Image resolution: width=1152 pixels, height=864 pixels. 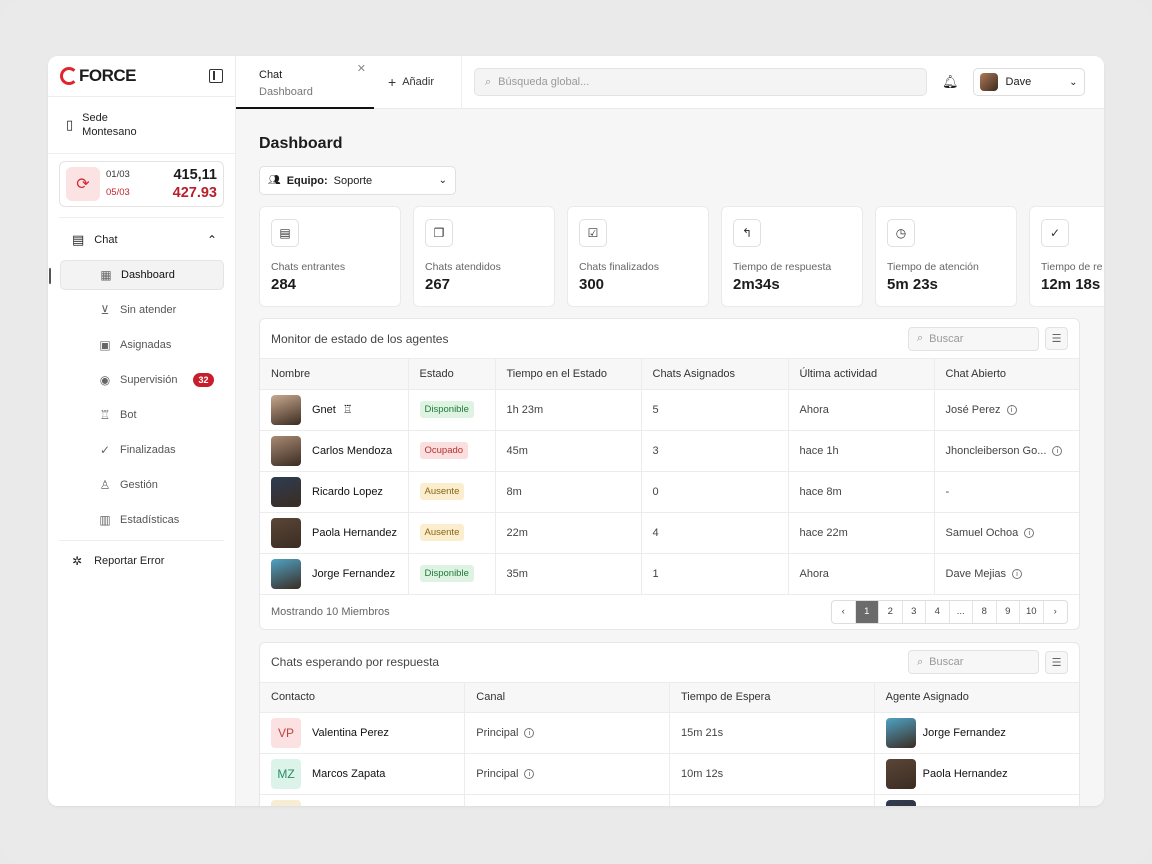 What do you see at coordinates (285, 233) in the screenshot?
I see `chat-lines-icon: ▤` at bounding box center [285, 233].